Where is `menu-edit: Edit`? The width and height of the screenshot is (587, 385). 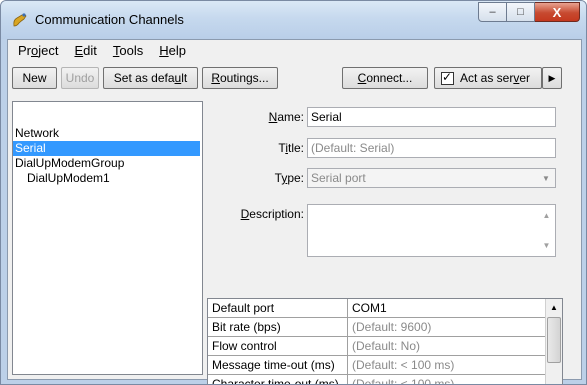
menu-edit: Edit is located at coordinates (85, 50).